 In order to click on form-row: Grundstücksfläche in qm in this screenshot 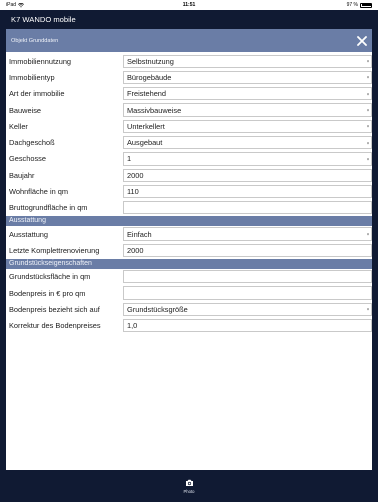, I will do `click(189, 277)`.